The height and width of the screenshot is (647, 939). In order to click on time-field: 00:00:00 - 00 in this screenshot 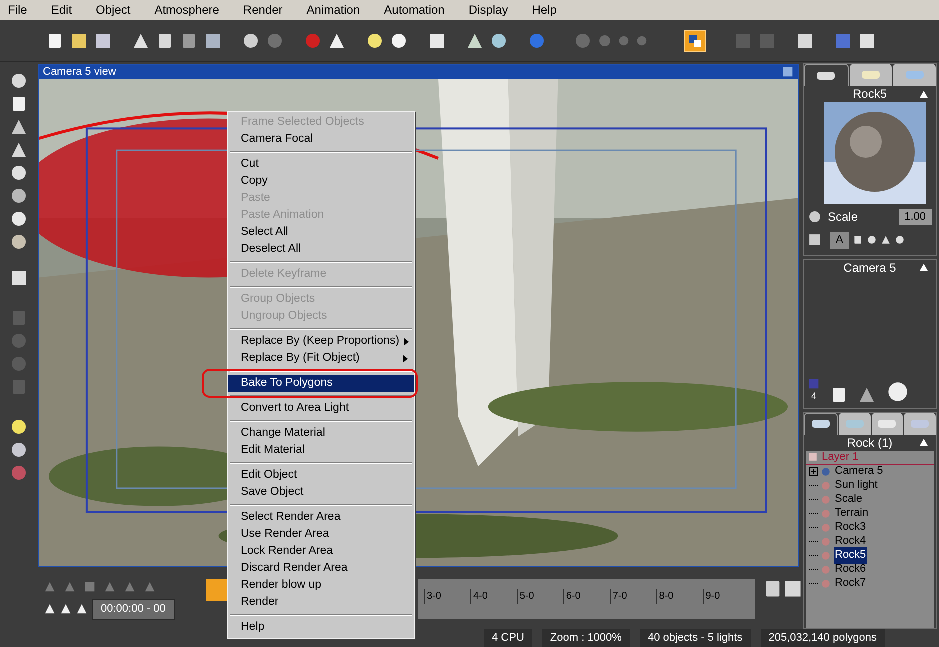, I will do `click(133, 609)`.